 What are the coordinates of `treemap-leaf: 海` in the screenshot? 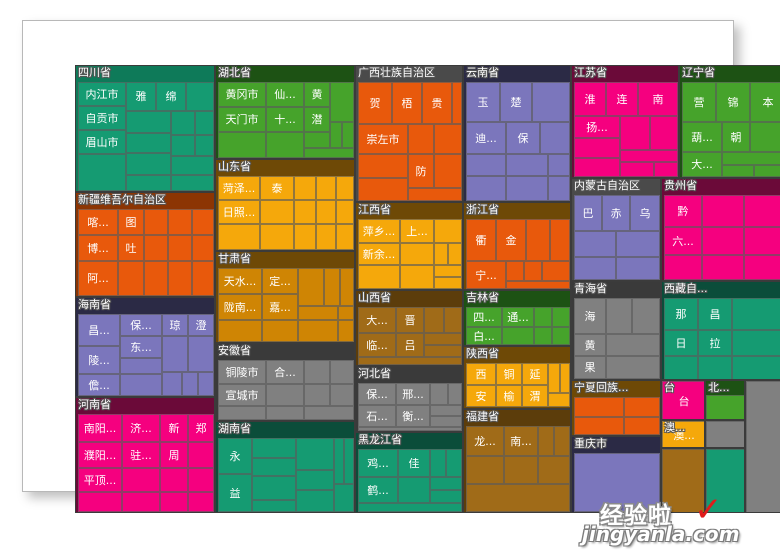 It's located at (590, 316).